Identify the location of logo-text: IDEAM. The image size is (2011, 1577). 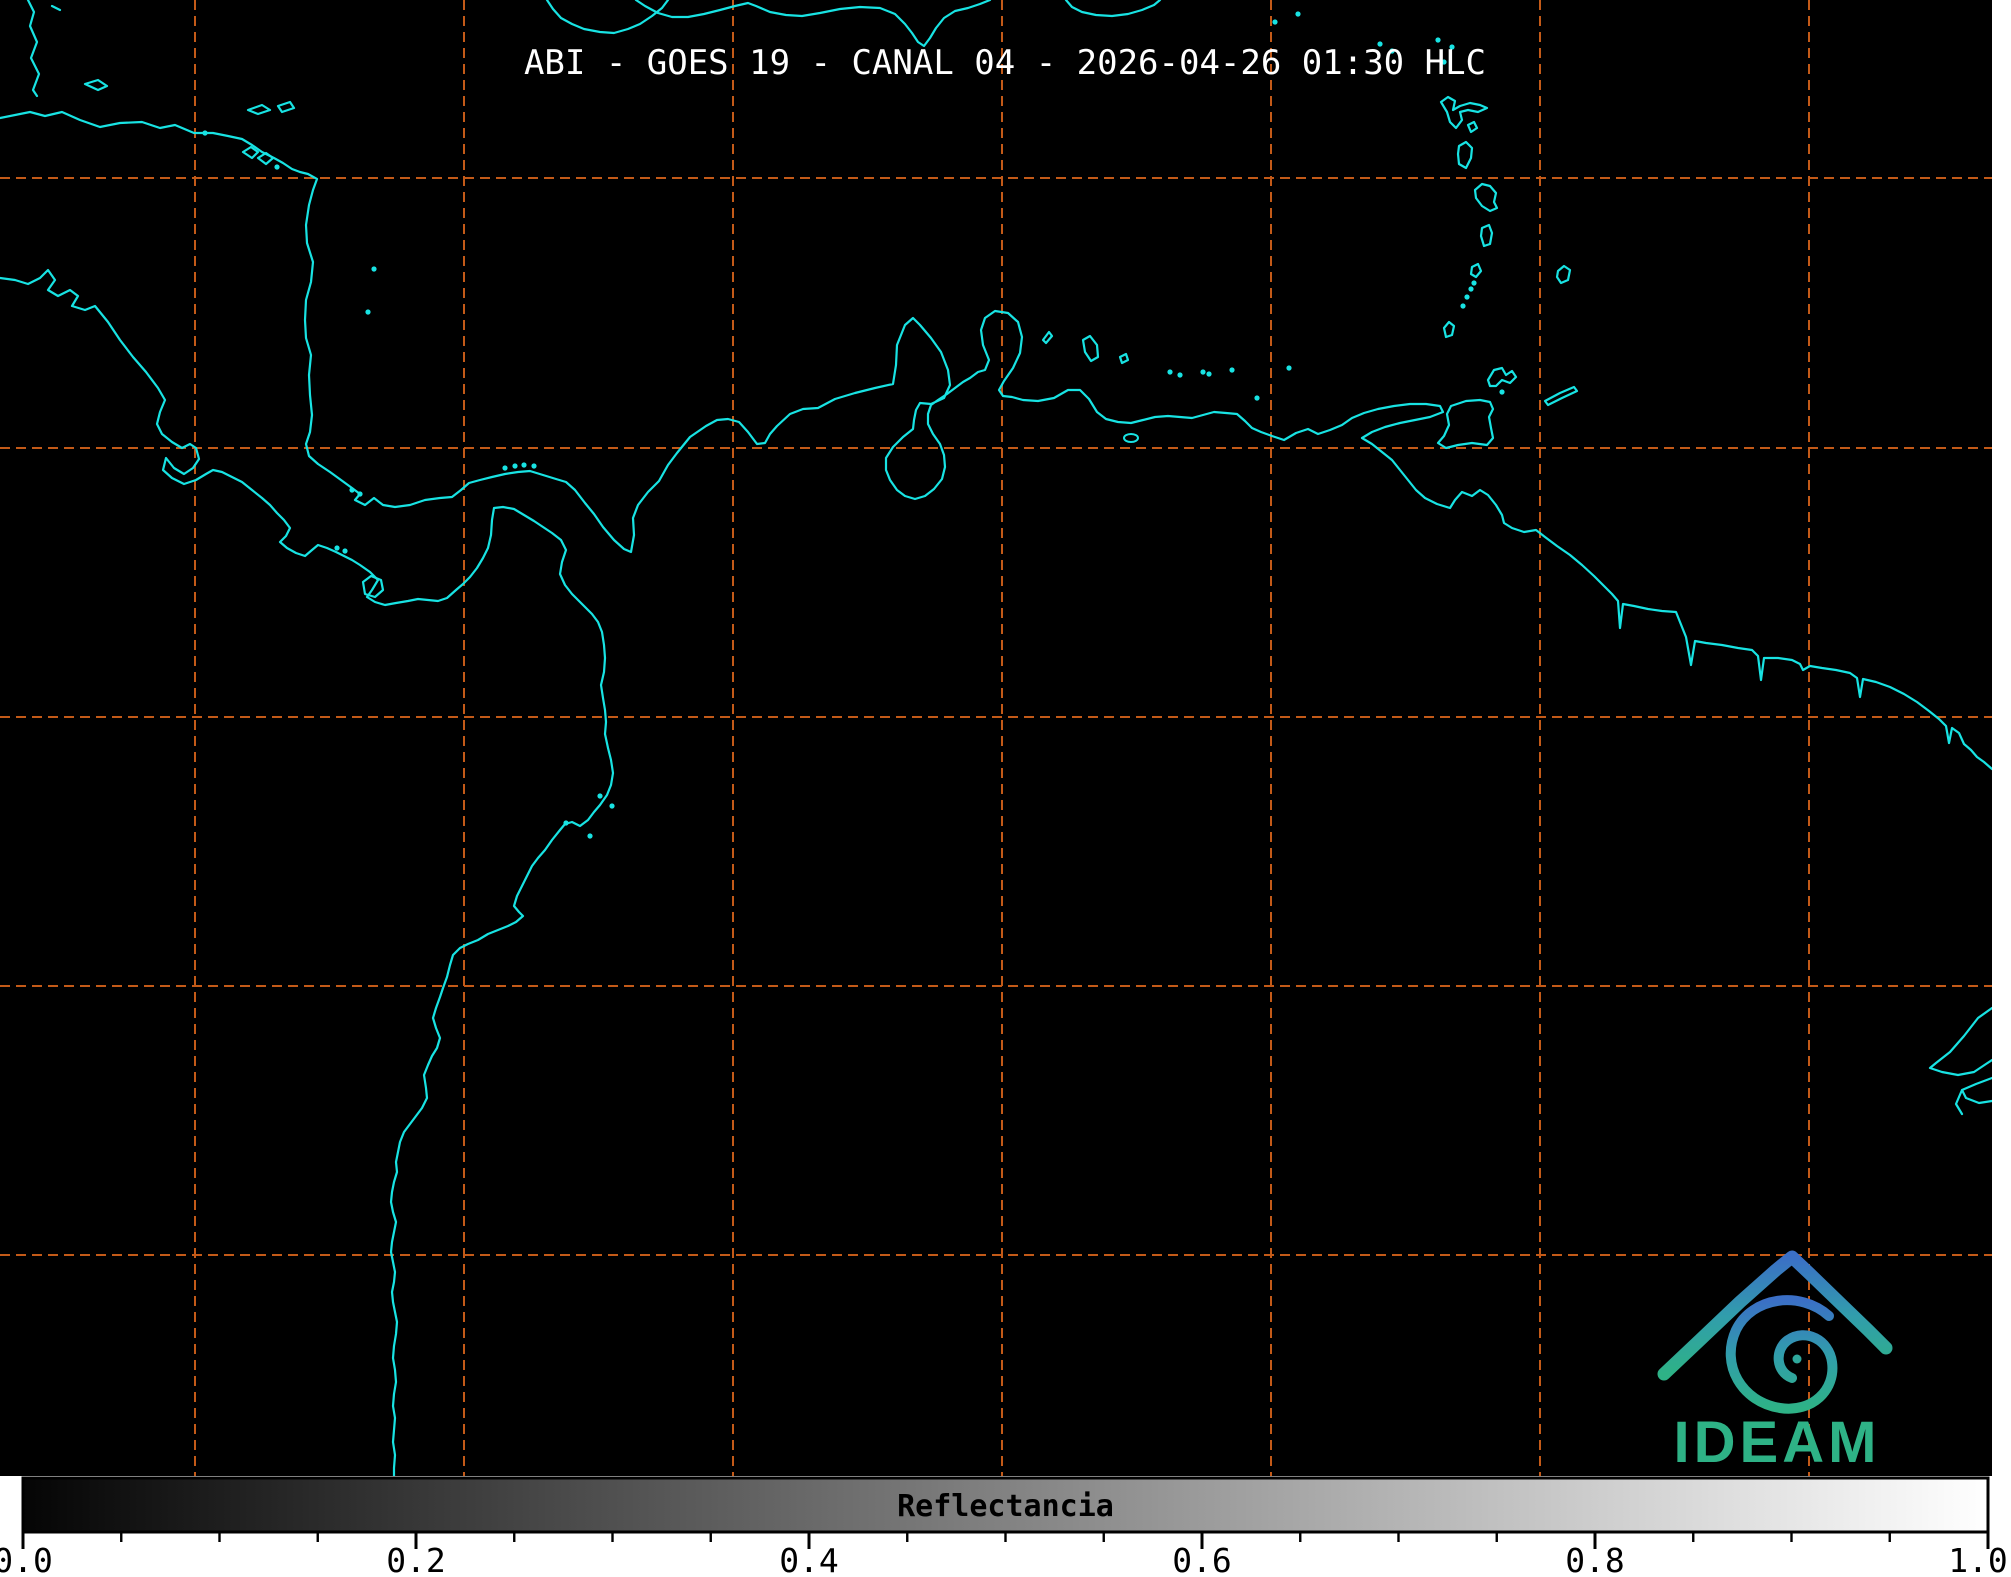
(1777, 1442).